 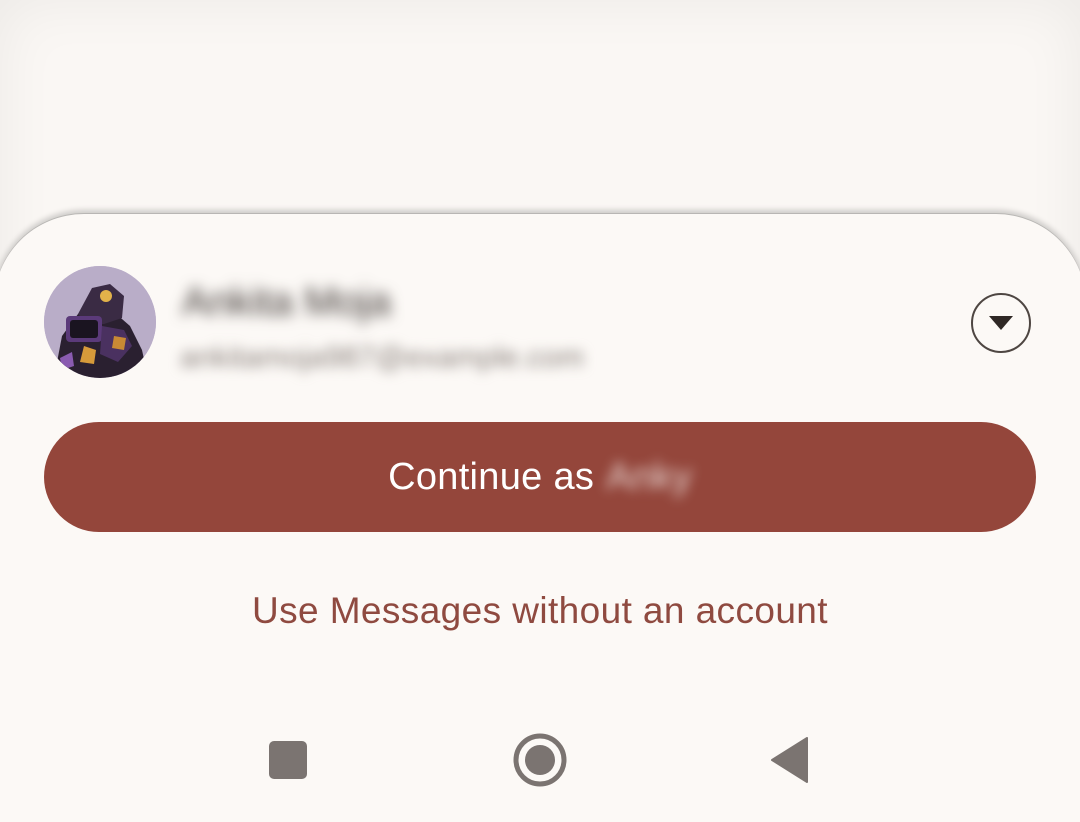 I want to click on account-name: Ankita Moja, so click(x=286, y=302).